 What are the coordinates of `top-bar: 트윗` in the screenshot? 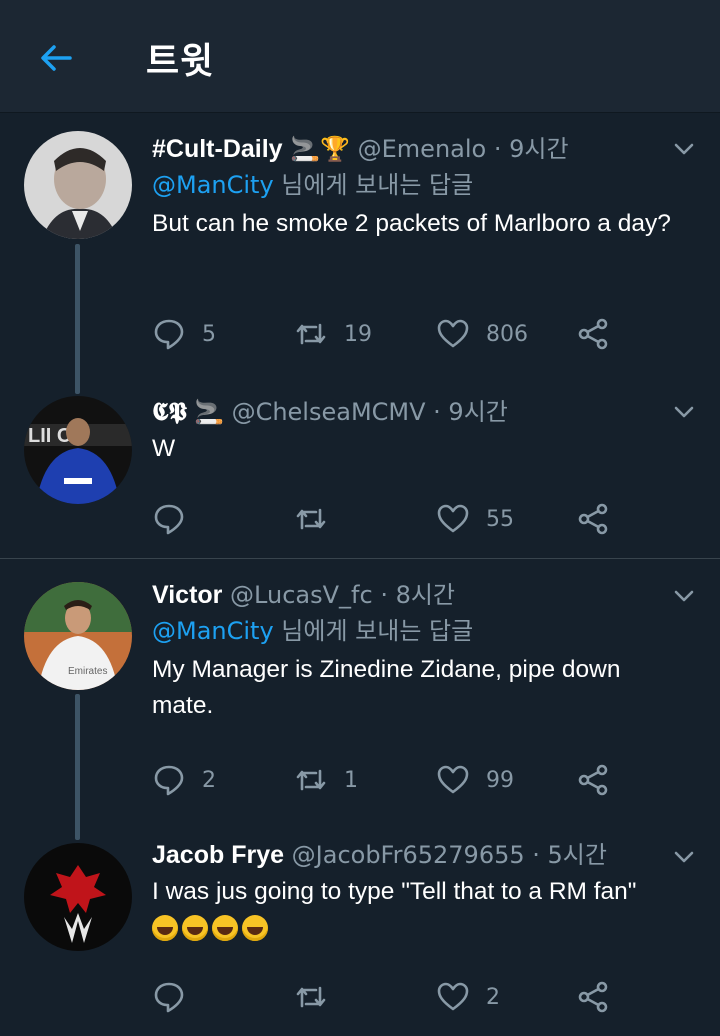 It's located at (360, 56).